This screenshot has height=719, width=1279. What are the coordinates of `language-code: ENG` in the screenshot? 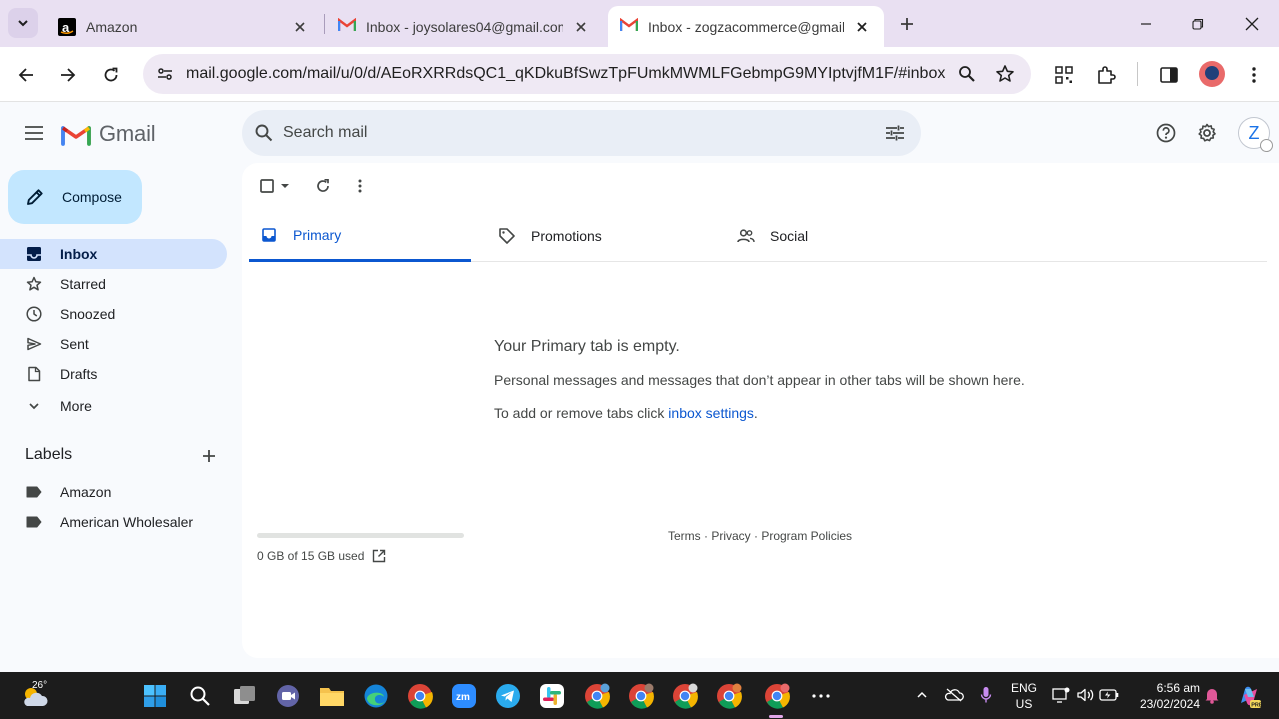 It's located at (1023, 688).